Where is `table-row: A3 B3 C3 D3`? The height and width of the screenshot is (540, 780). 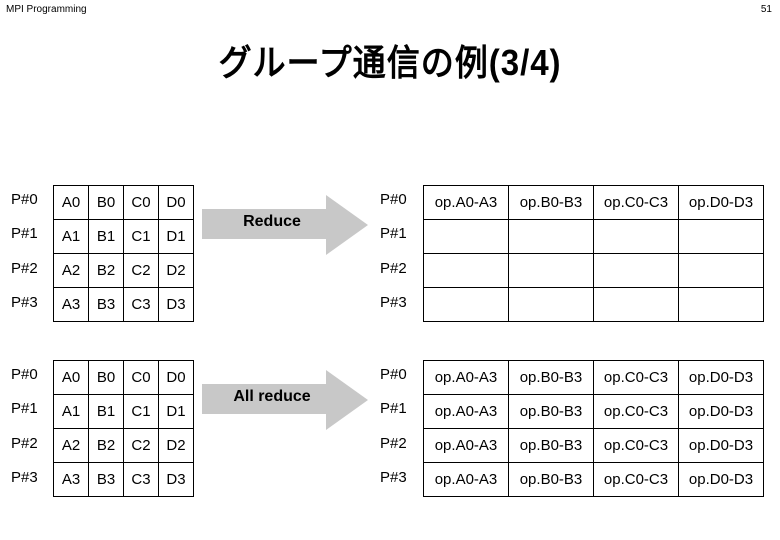 table-row: A3 B3 C3 D3 is located at coordinates (123, 304).